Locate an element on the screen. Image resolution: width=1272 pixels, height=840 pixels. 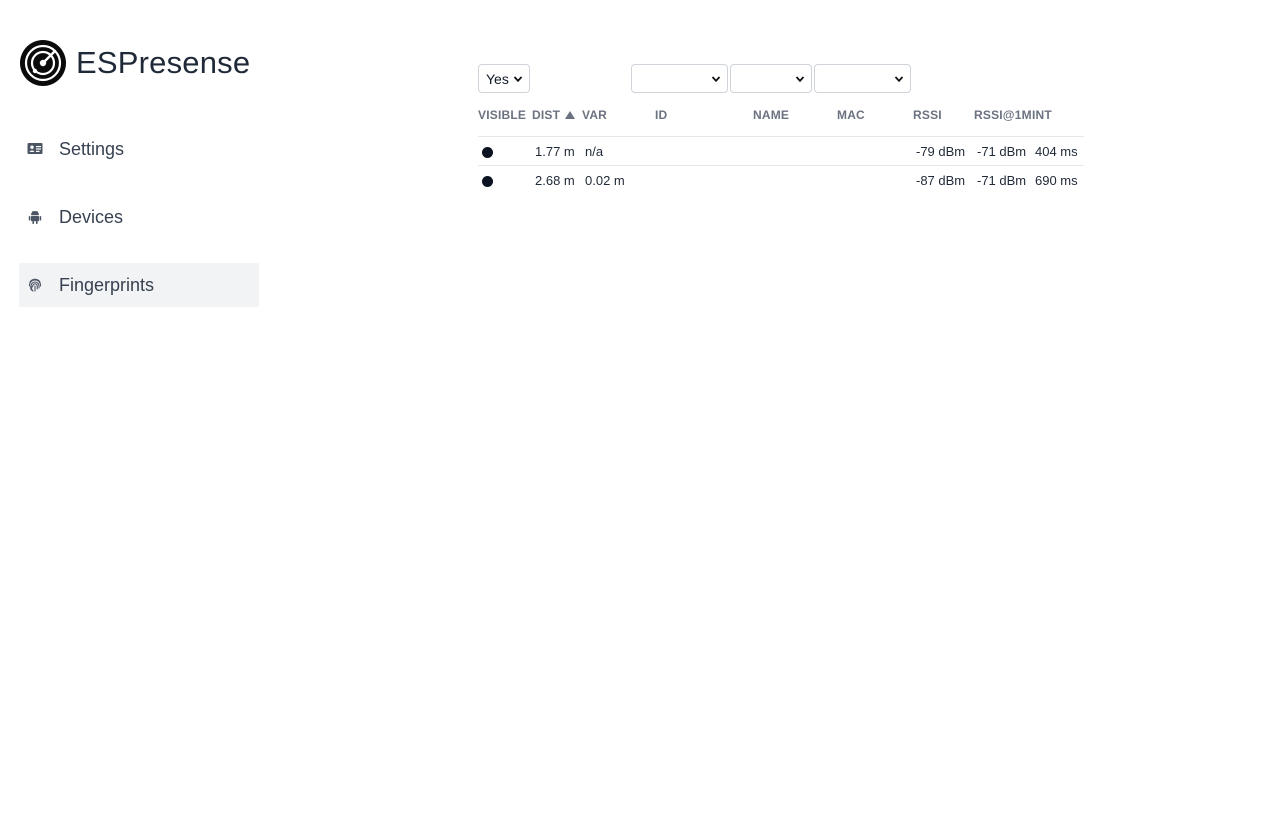
filter-bar: Yes is located at coordinates (781, 79).